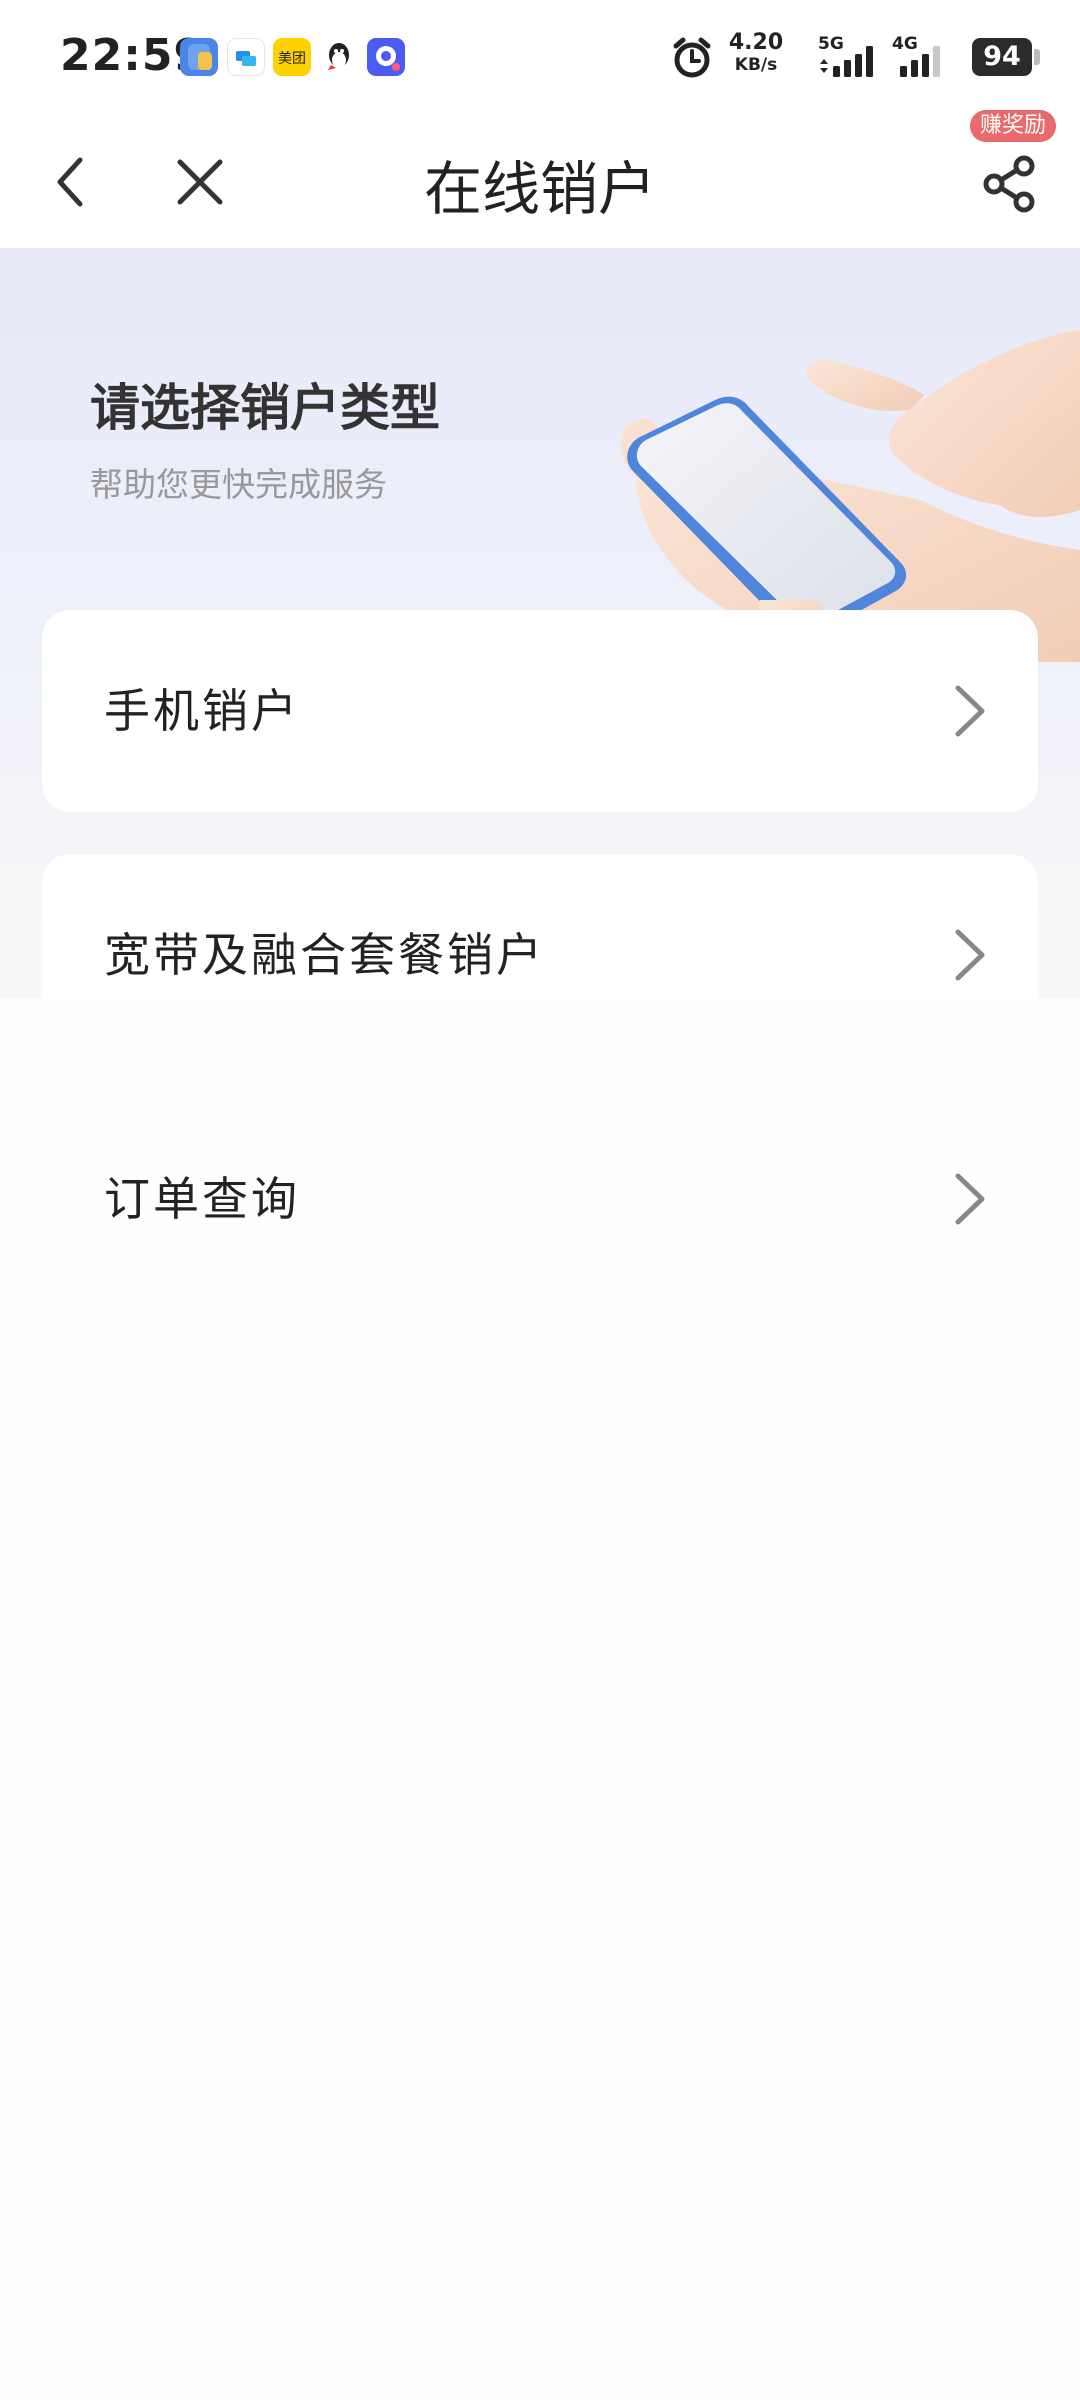 Image resolution: width=1080 pixels, height=2400 pixels. What do you see at coordinates (540, 58) in the screenshot?
I see `status-bar: 22:59 美团 4.20 KB/s 5G 4G 94` at bounding box center [540, 58].